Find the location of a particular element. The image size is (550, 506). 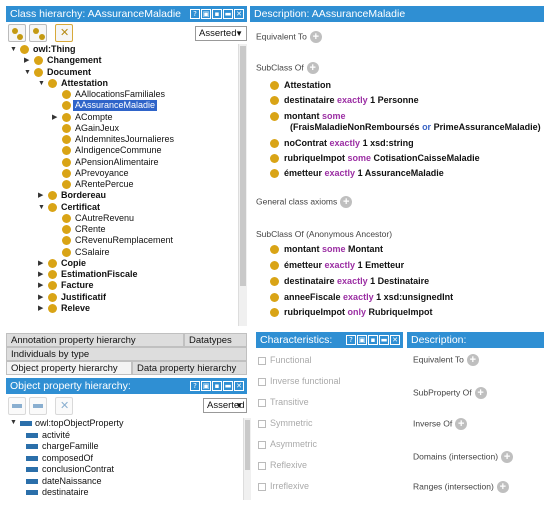

class-tree-scrollbar is located at coordinates (242, 185).